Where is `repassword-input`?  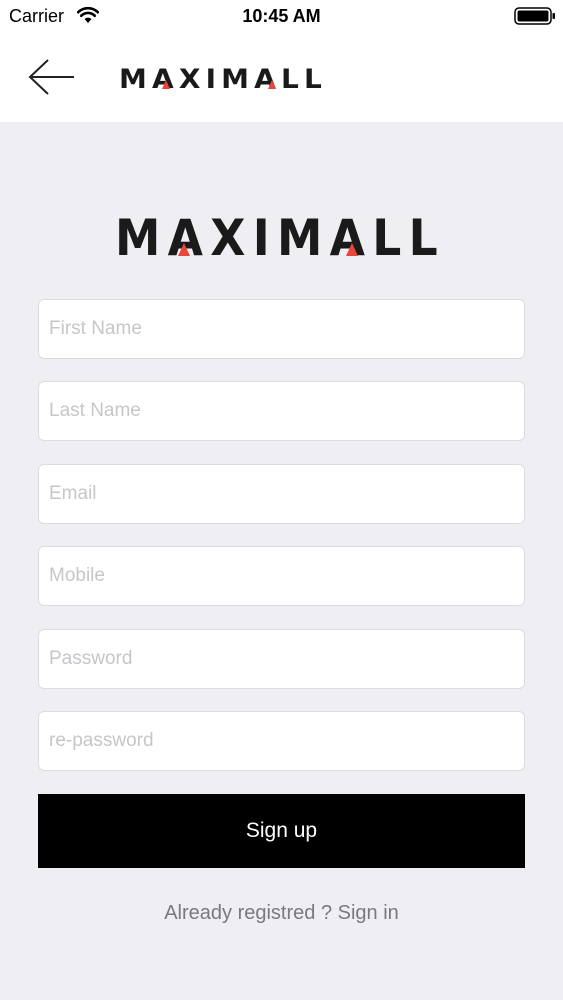 repassword-input is located at coordinates (281, 741).